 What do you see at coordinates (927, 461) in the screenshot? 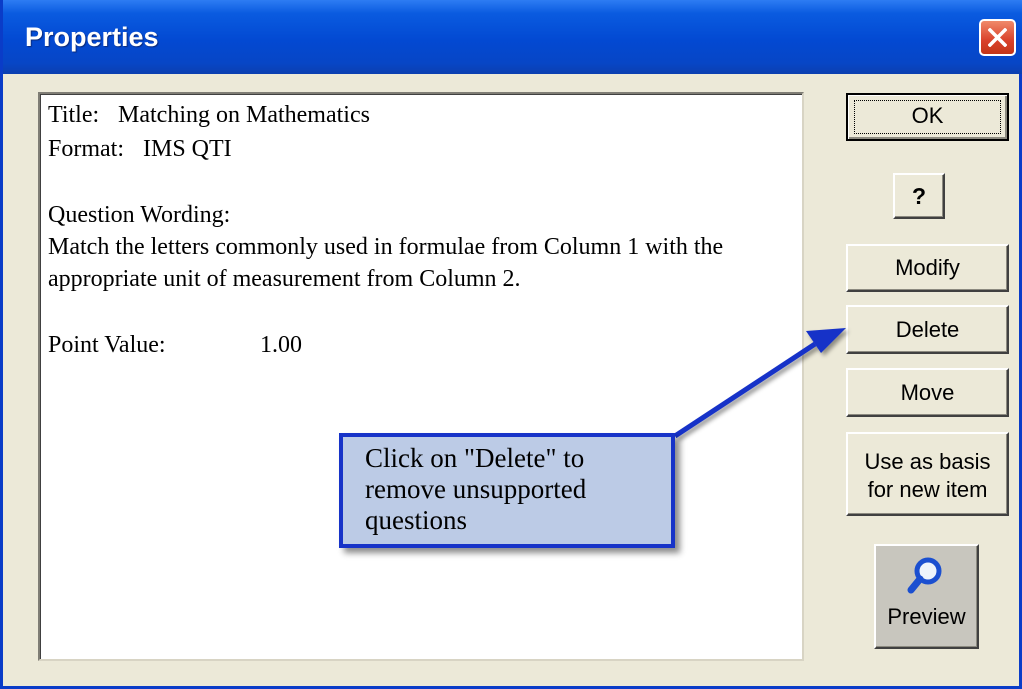
I see `use-as-basis-label-line-1: Use as basis` at bounding box center [927, 461].